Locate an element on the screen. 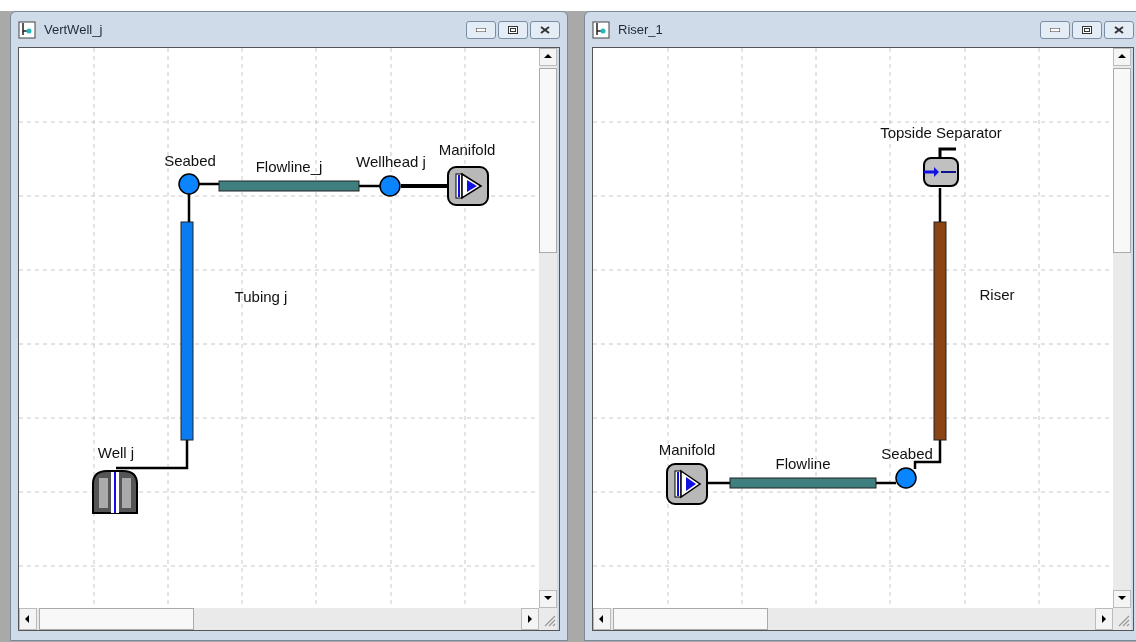 This screenshot has height=642, width=1136. node-label: Tubing j is located at coordinates (261, 296).